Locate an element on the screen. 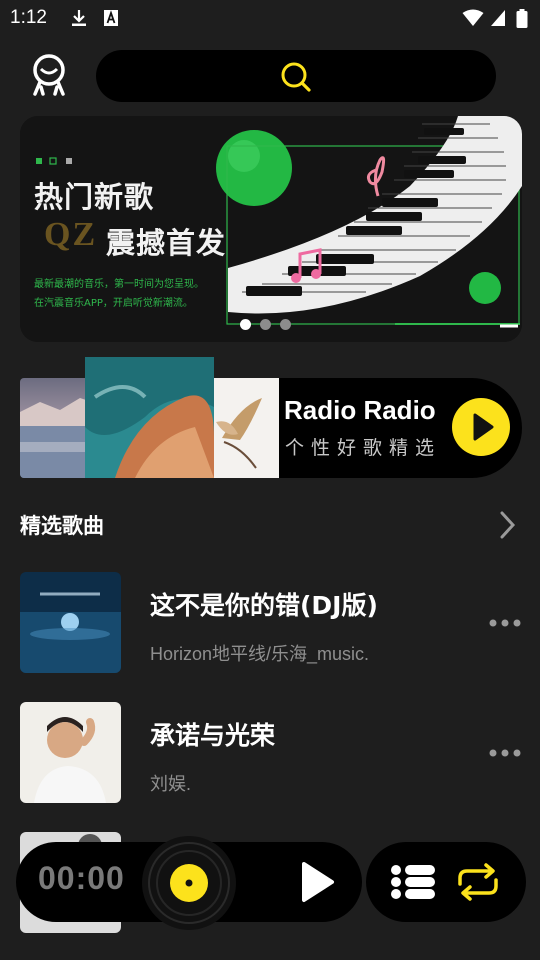 This screenshot has width=540, height=960. avatar-button is located at coordinates (49, 75).